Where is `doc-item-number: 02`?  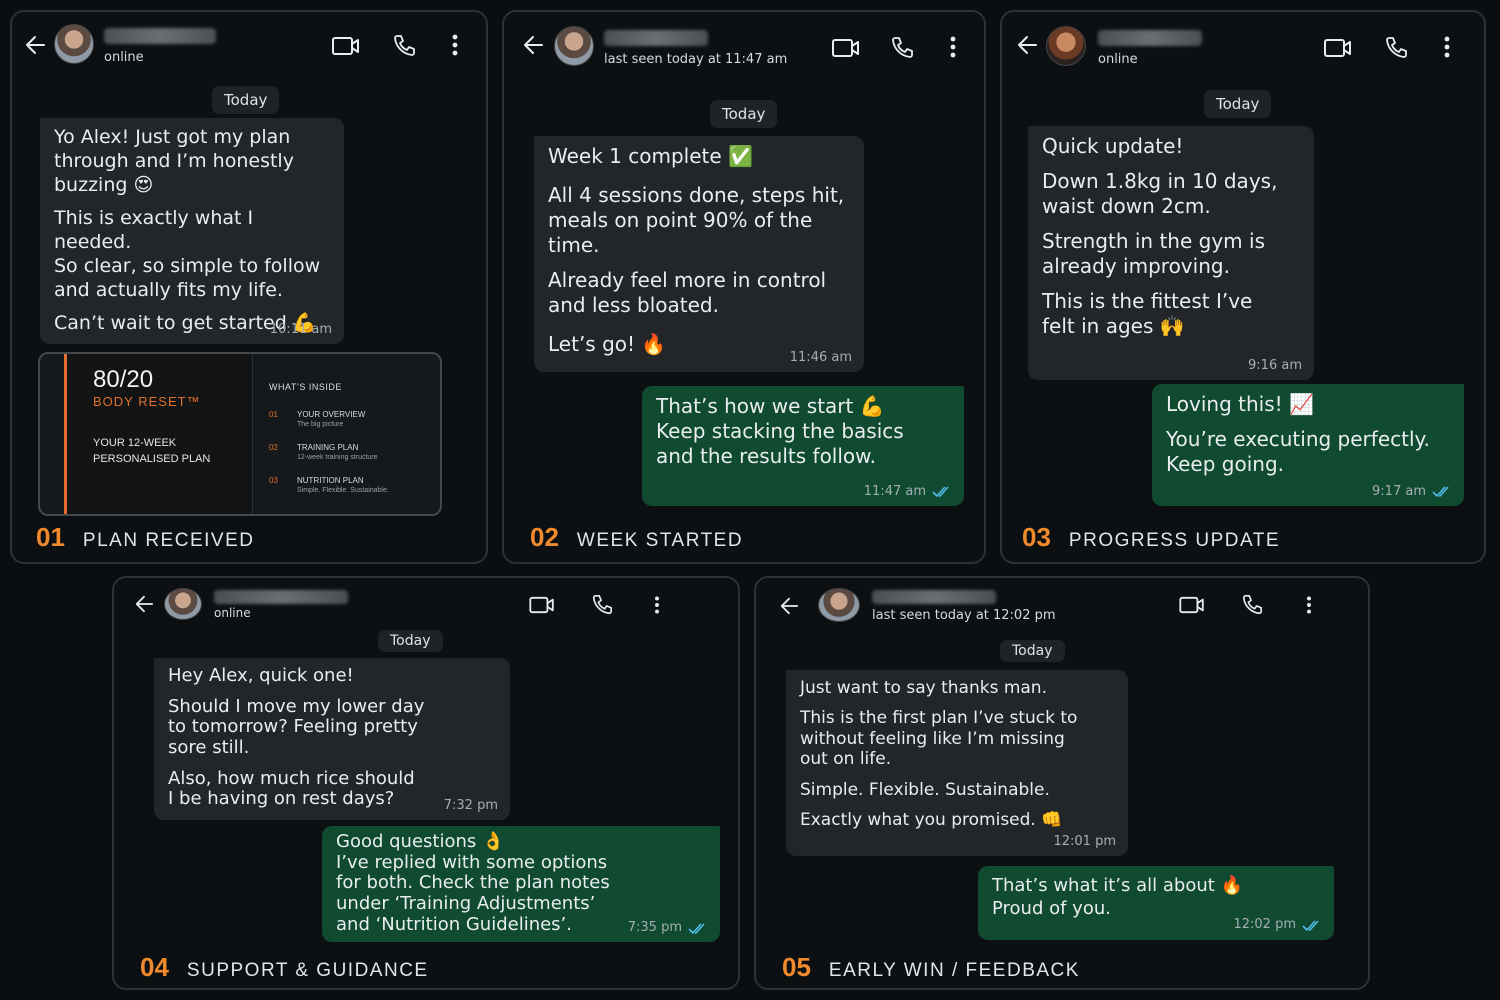
doc-item-number: 02 is located at coordinates (273, 447).